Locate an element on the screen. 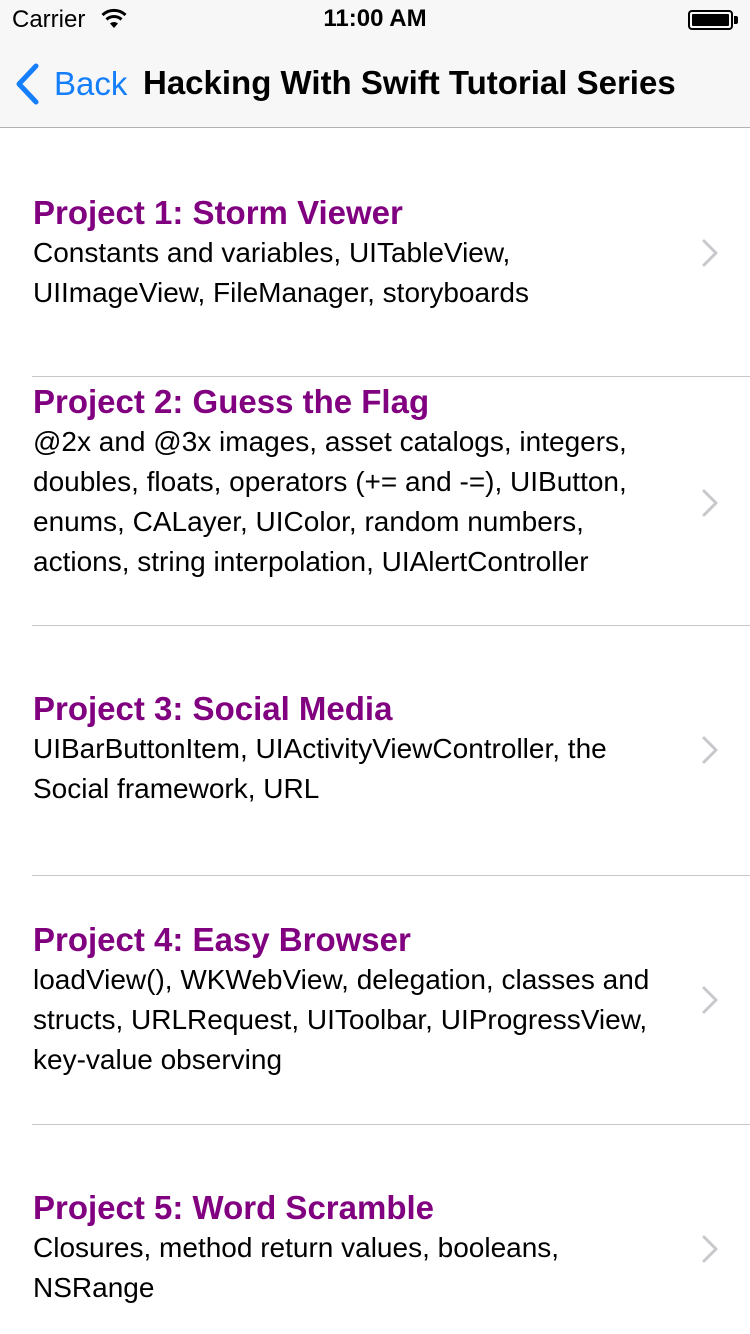 This screenshot has height=1334, width=750. battery-icon is located at coordinates (713, 20).